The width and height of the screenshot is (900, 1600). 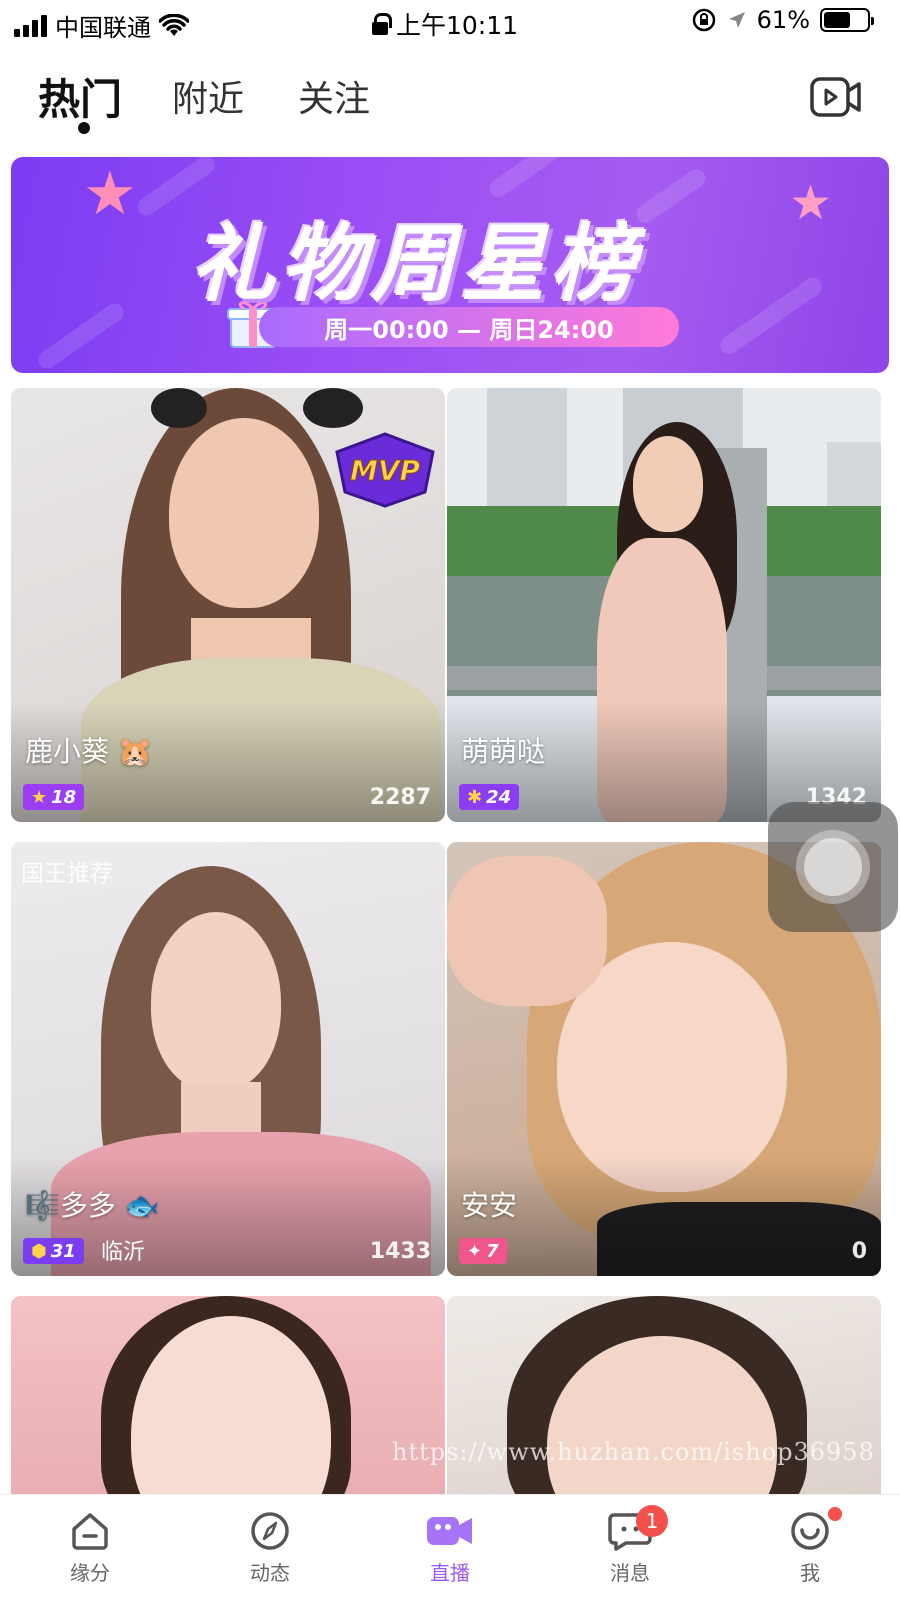 I want to click on nav-messages: 1 消息, so click(x=630, y=1545).